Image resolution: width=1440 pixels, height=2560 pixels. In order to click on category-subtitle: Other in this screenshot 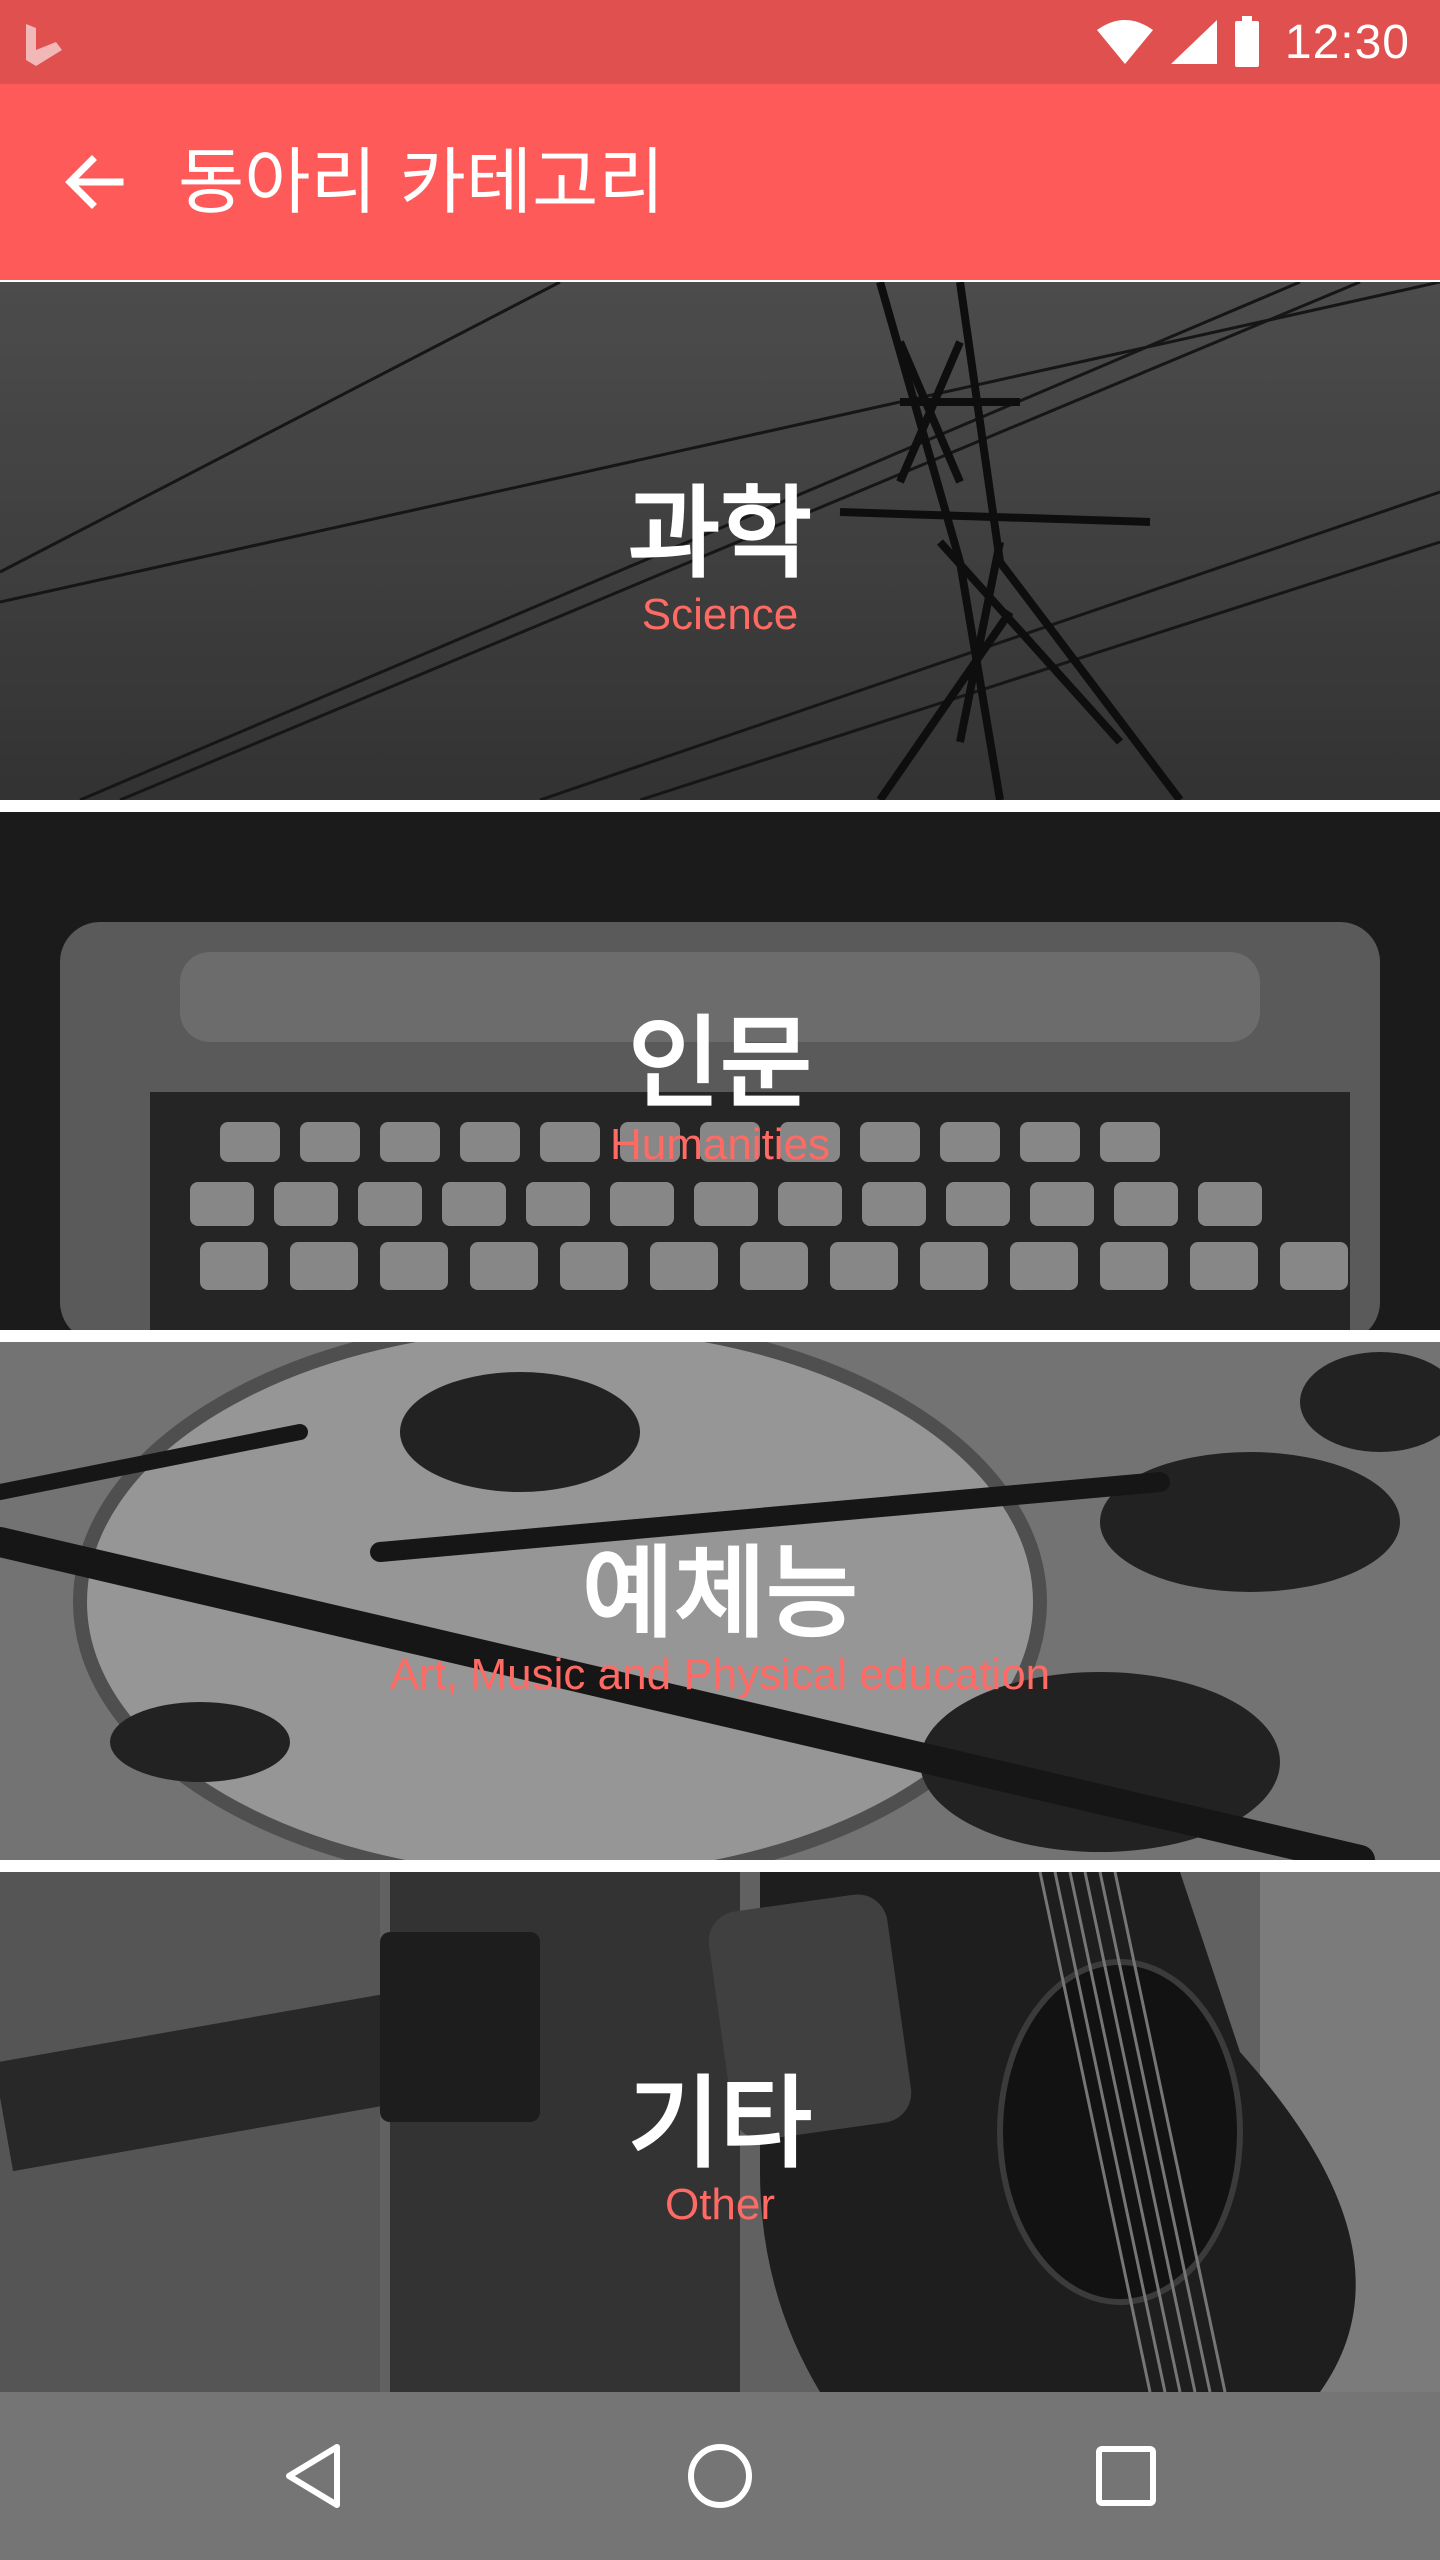, I will do `click(720, 2204)`.